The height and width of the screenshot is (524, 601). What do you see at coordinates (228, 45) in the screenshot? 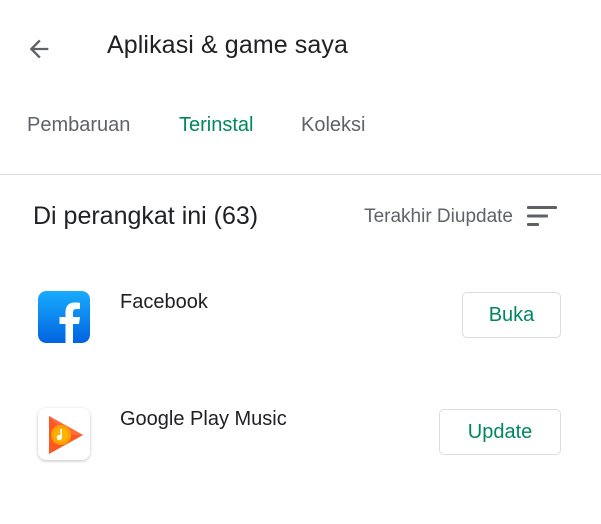
I see `page-title: Aplikasi & game saya` at bounding box center [228, 45].